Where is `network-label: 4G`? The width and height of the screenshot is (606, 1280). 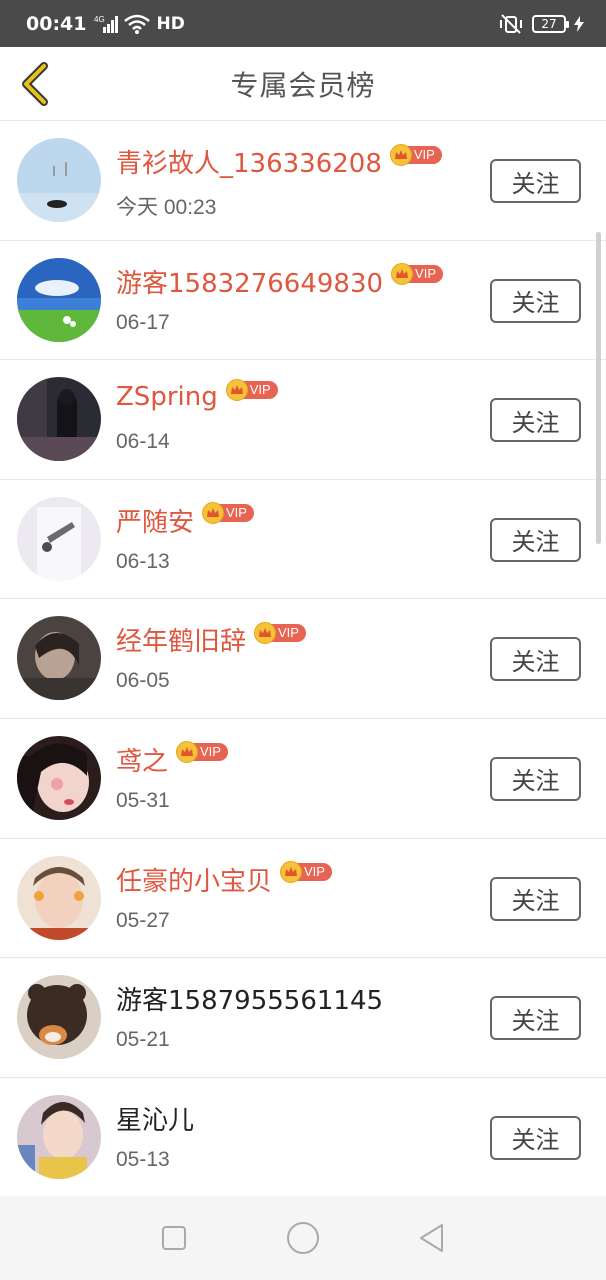
network-label: 4G is located at coordinates (99, 19).